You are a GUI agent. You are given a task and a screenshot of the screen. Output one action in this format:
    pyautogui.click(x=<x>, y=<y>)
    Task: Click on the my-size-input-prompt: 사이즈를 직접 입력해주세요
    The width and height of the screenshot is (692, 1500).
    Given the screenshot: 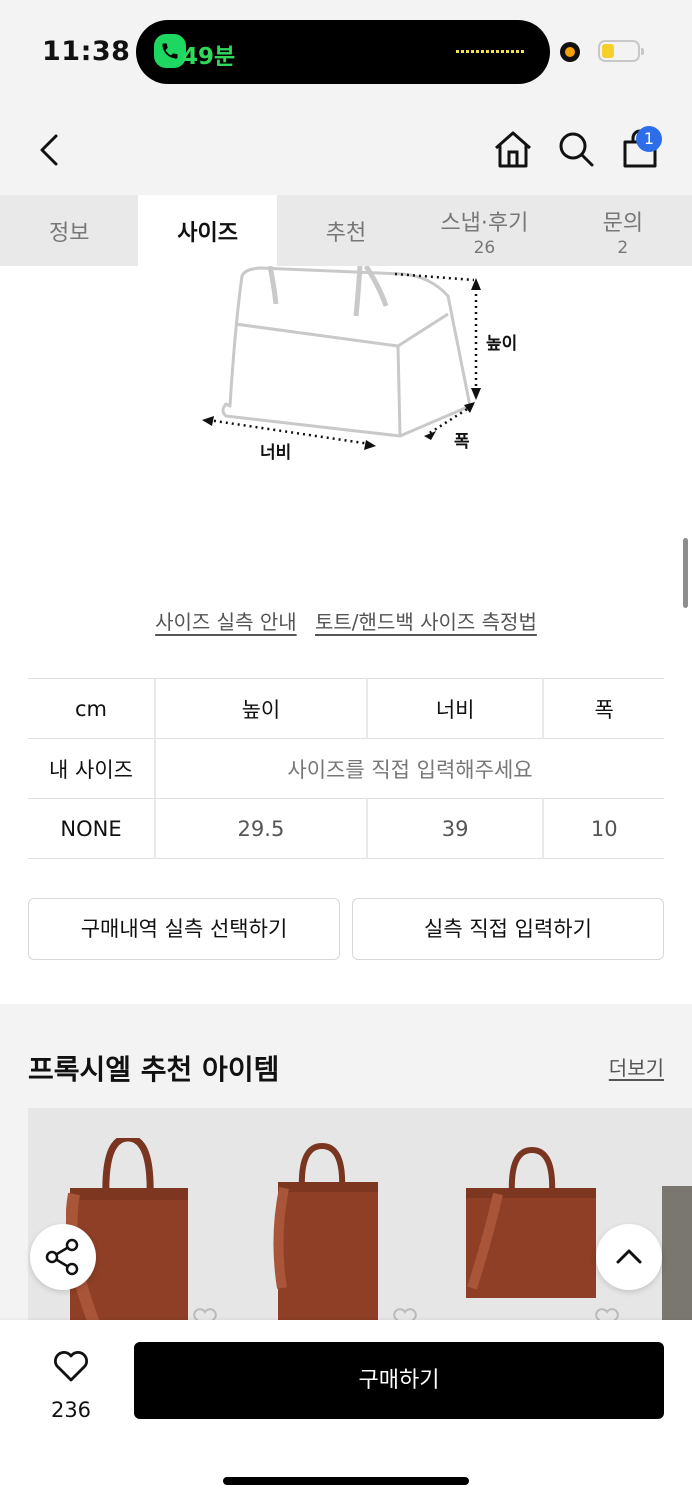 What is the action you would take?
    pyautogui.click(x=409, y=768)
    